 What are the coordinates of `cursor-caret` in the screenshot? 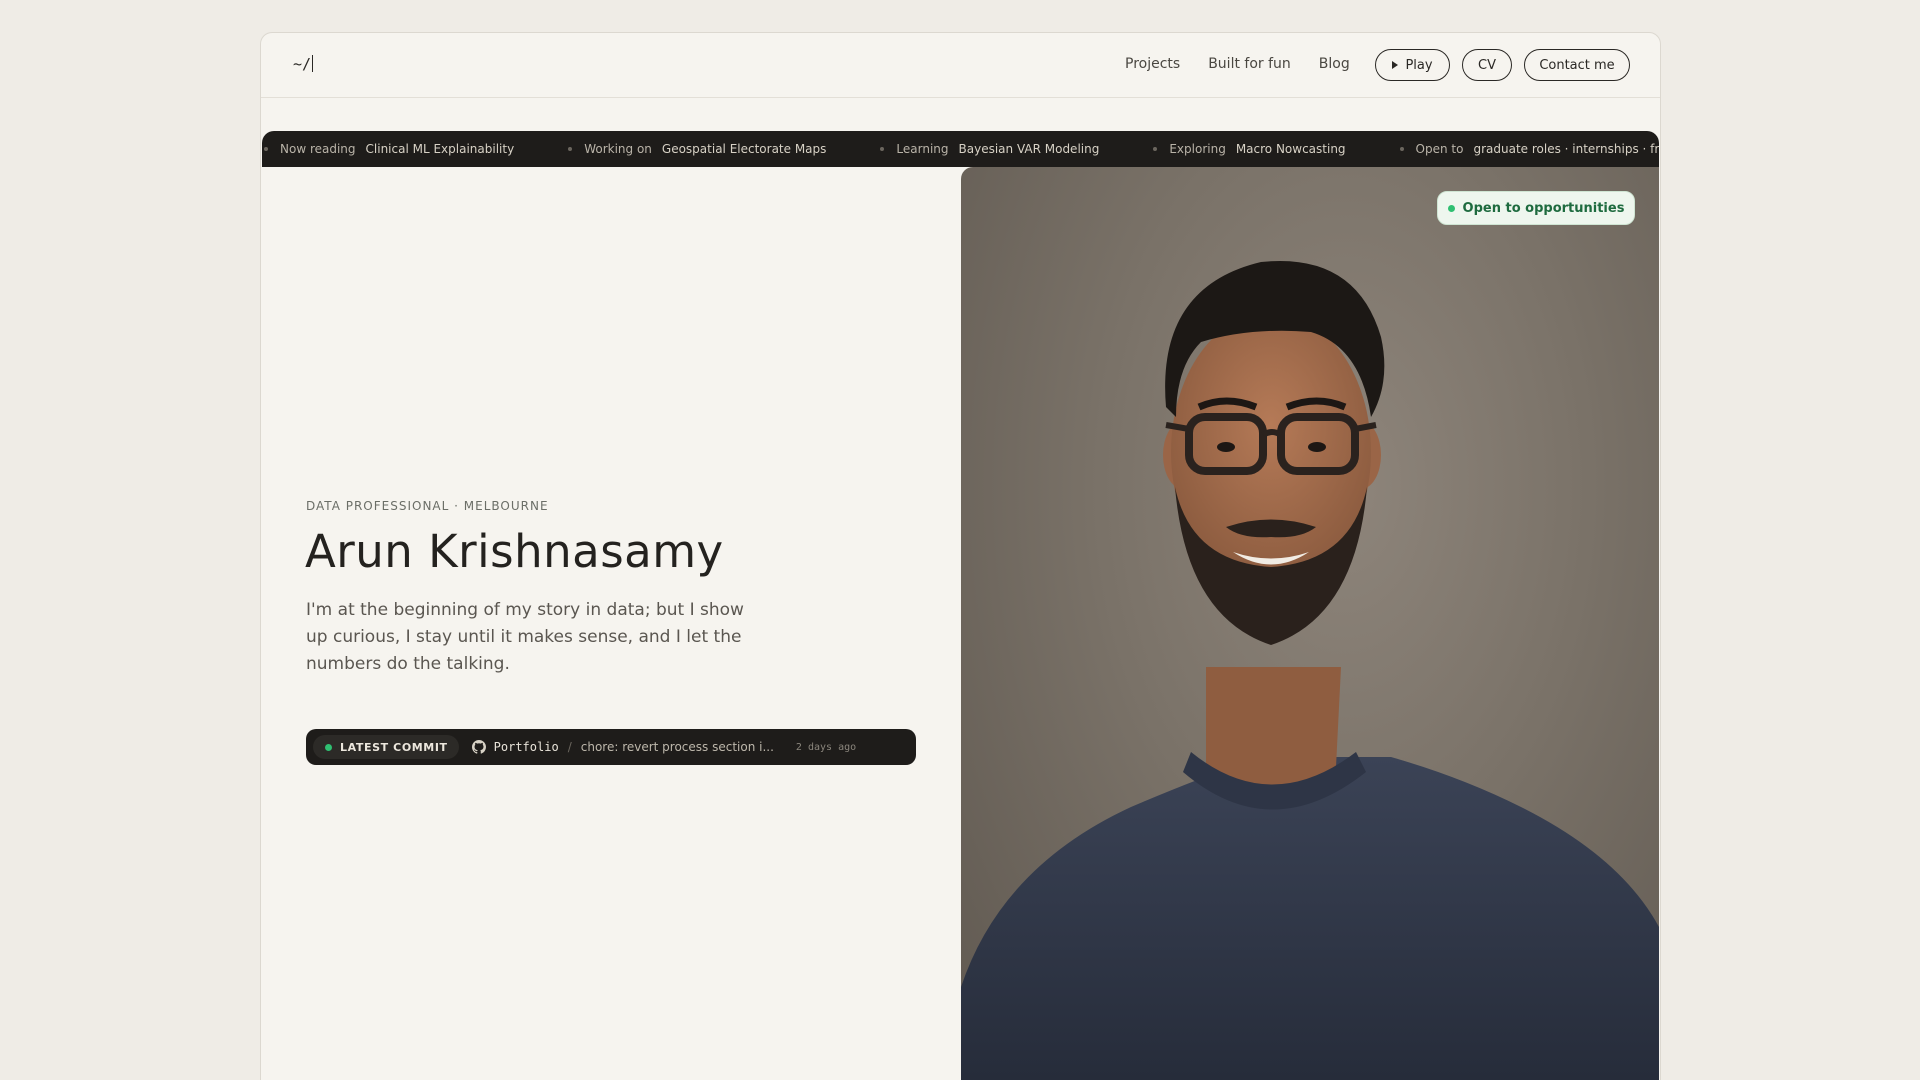 It's located at (313, 63).